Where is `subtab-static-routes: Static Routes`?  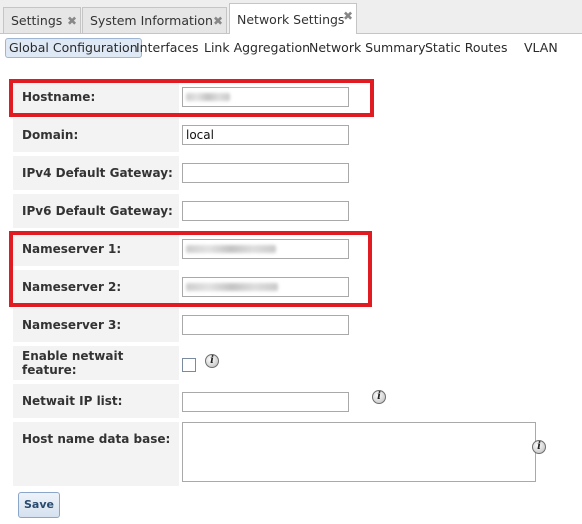
subtab-static-routes: Static Routes is located at coordinates (466, 49).